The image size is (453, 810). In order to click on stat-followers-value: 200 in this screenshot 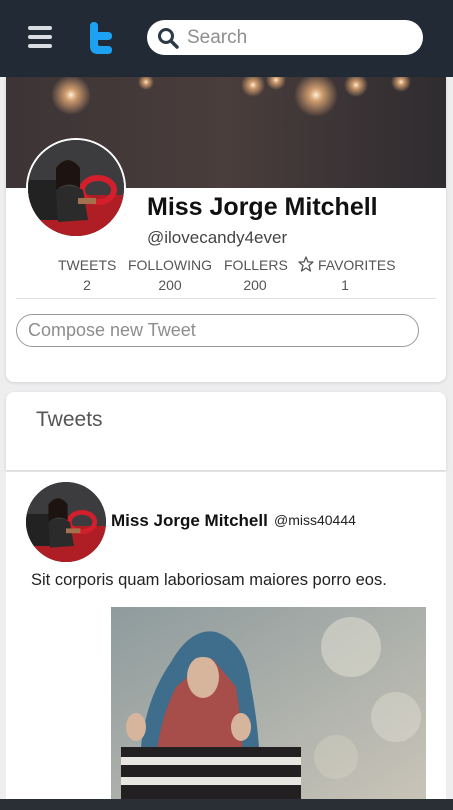, I will do `click(255, 285)`.